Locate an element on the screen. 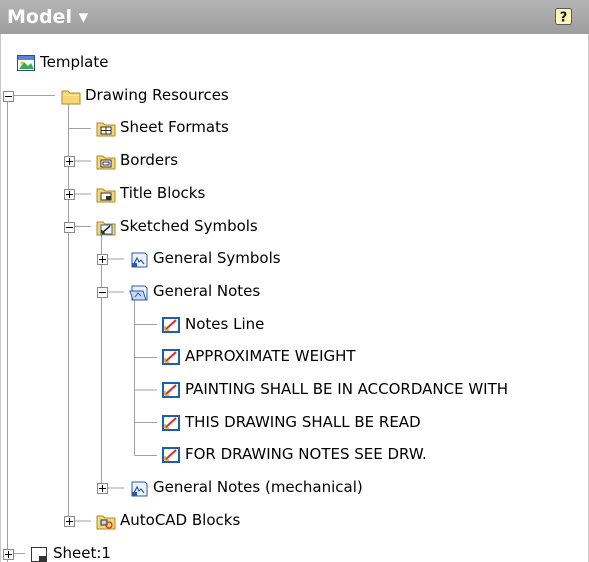 The width and height of the screenshot is (589, 562). borders-icon is located at coordinates (106, 162).